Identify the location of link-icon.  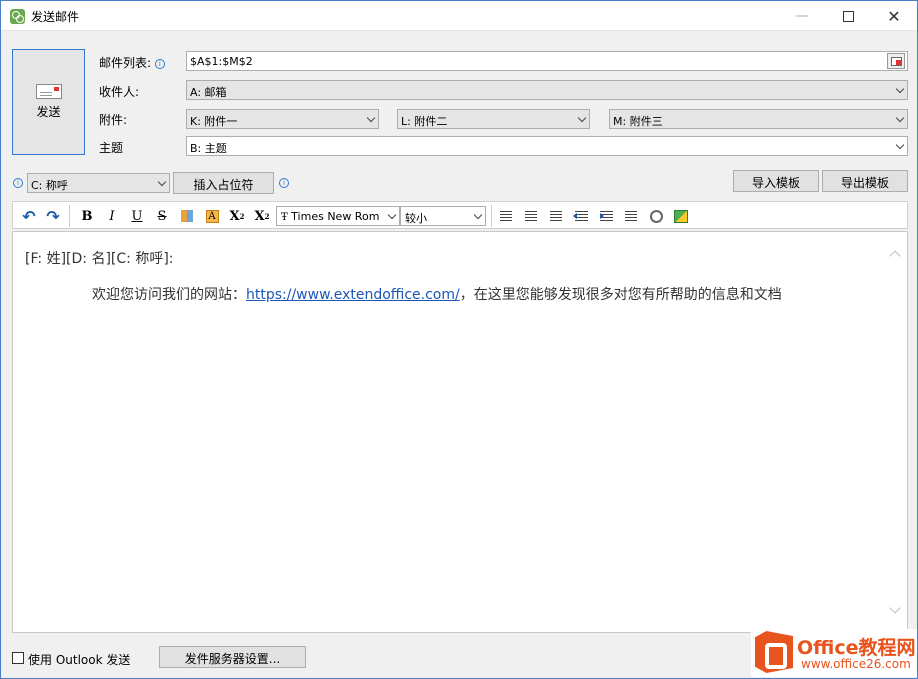
(656, 216).